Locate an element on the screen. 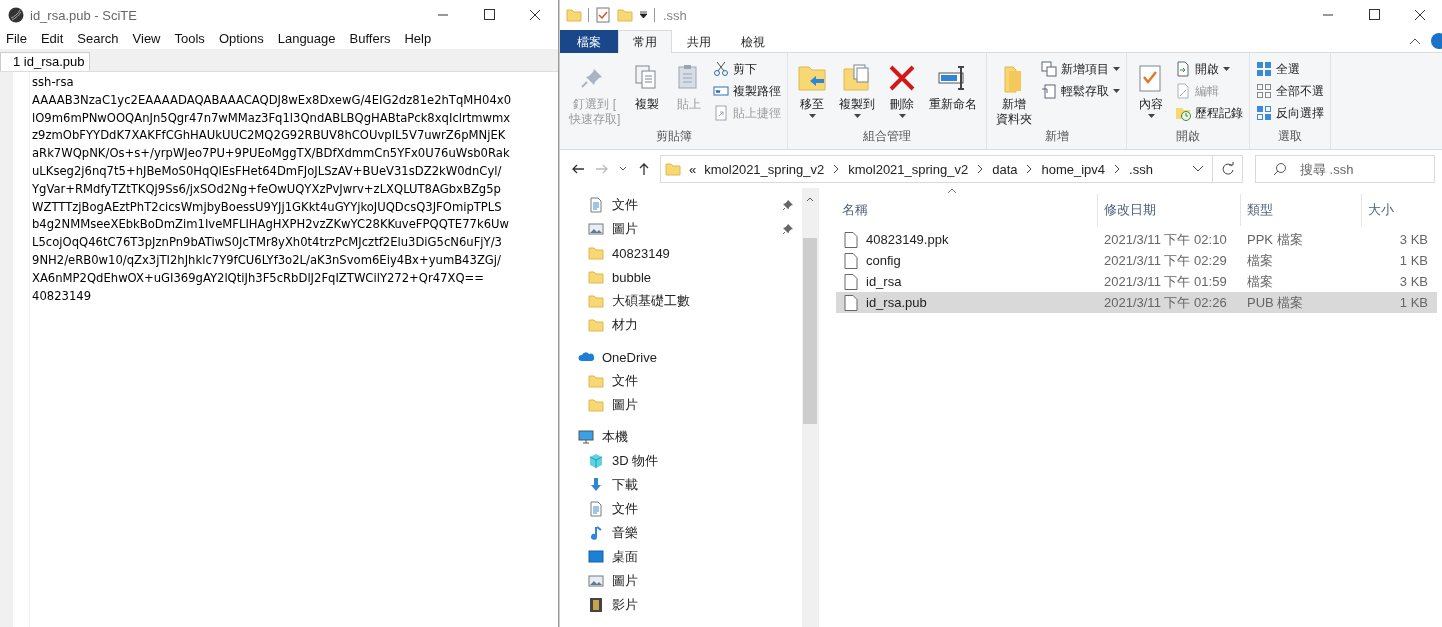  scroll-up-icon is located at coordinates (810, 199).